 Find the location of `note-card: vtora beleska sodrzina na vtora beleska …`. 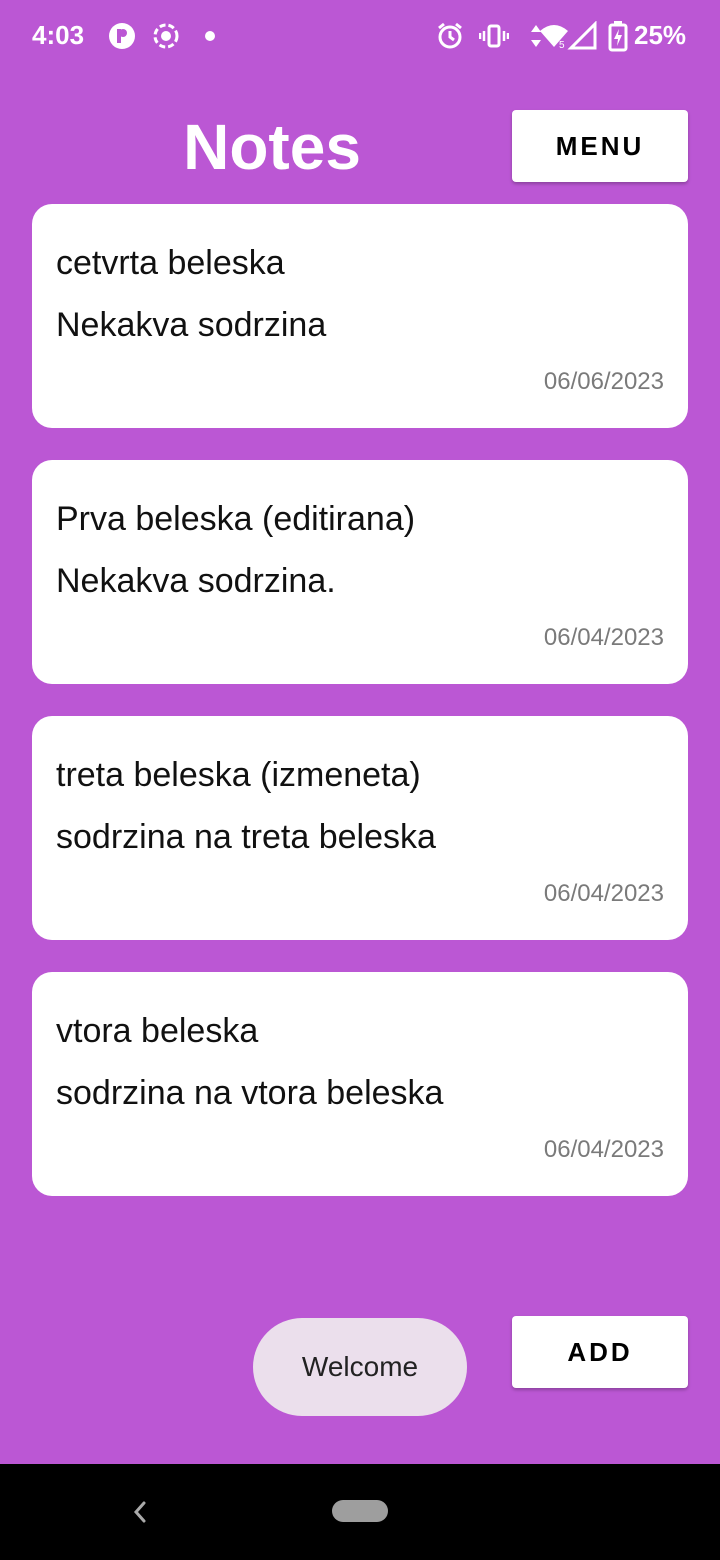

note-card: vtora beleska sodrzina na vtora beleska … is located at coordinates (360, 1084).